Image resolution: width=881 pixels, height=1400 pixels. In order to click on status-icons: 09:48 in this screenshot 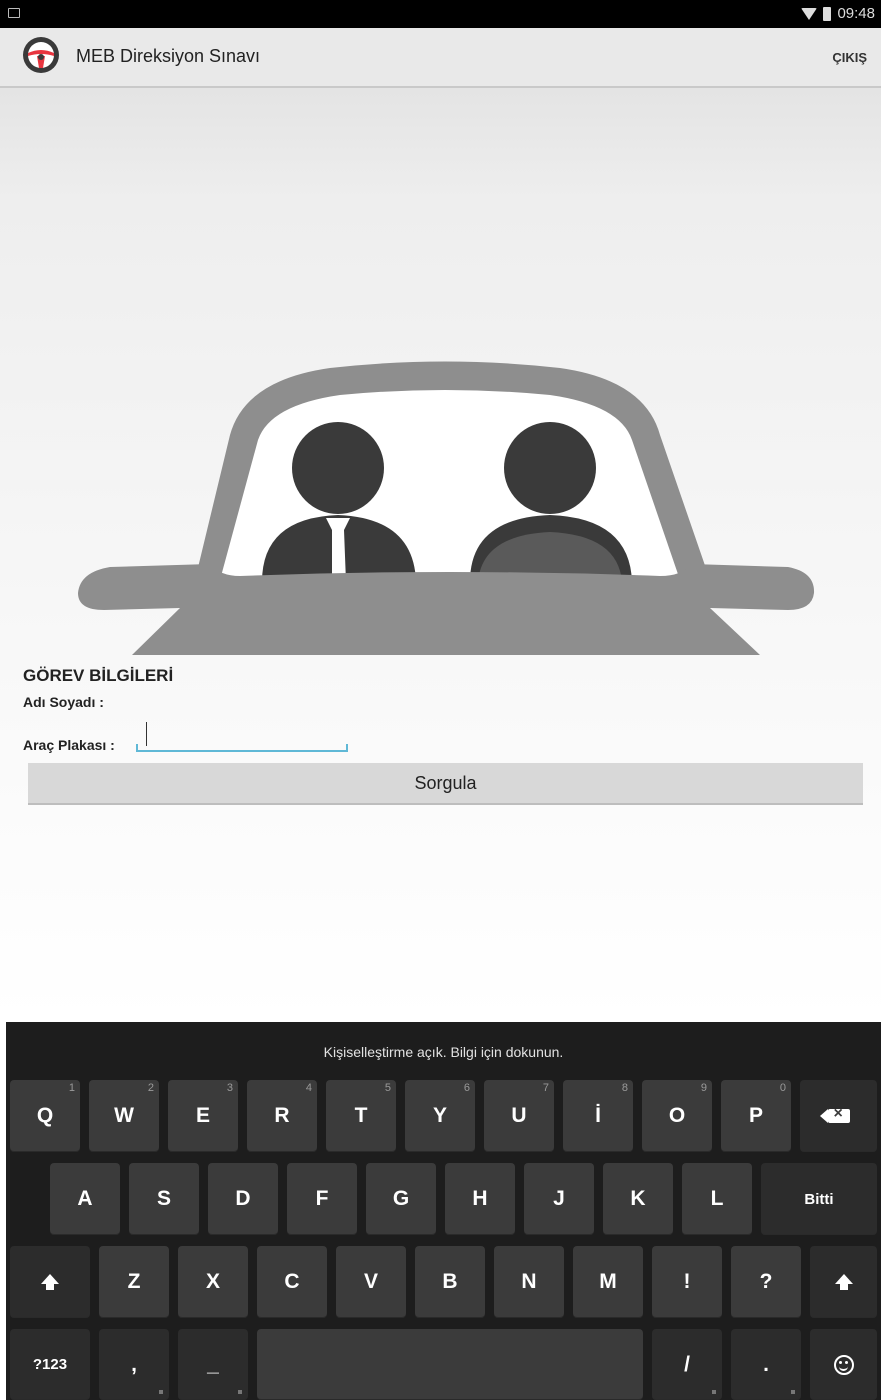, I will do `click(838, 13)`.